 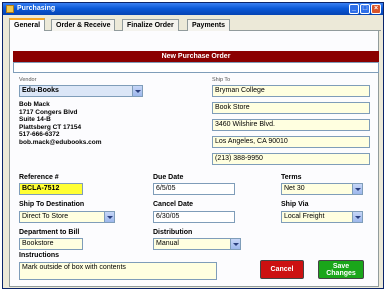 I want to click on page-title: New Purchase Order, so click(x=196, y=56).